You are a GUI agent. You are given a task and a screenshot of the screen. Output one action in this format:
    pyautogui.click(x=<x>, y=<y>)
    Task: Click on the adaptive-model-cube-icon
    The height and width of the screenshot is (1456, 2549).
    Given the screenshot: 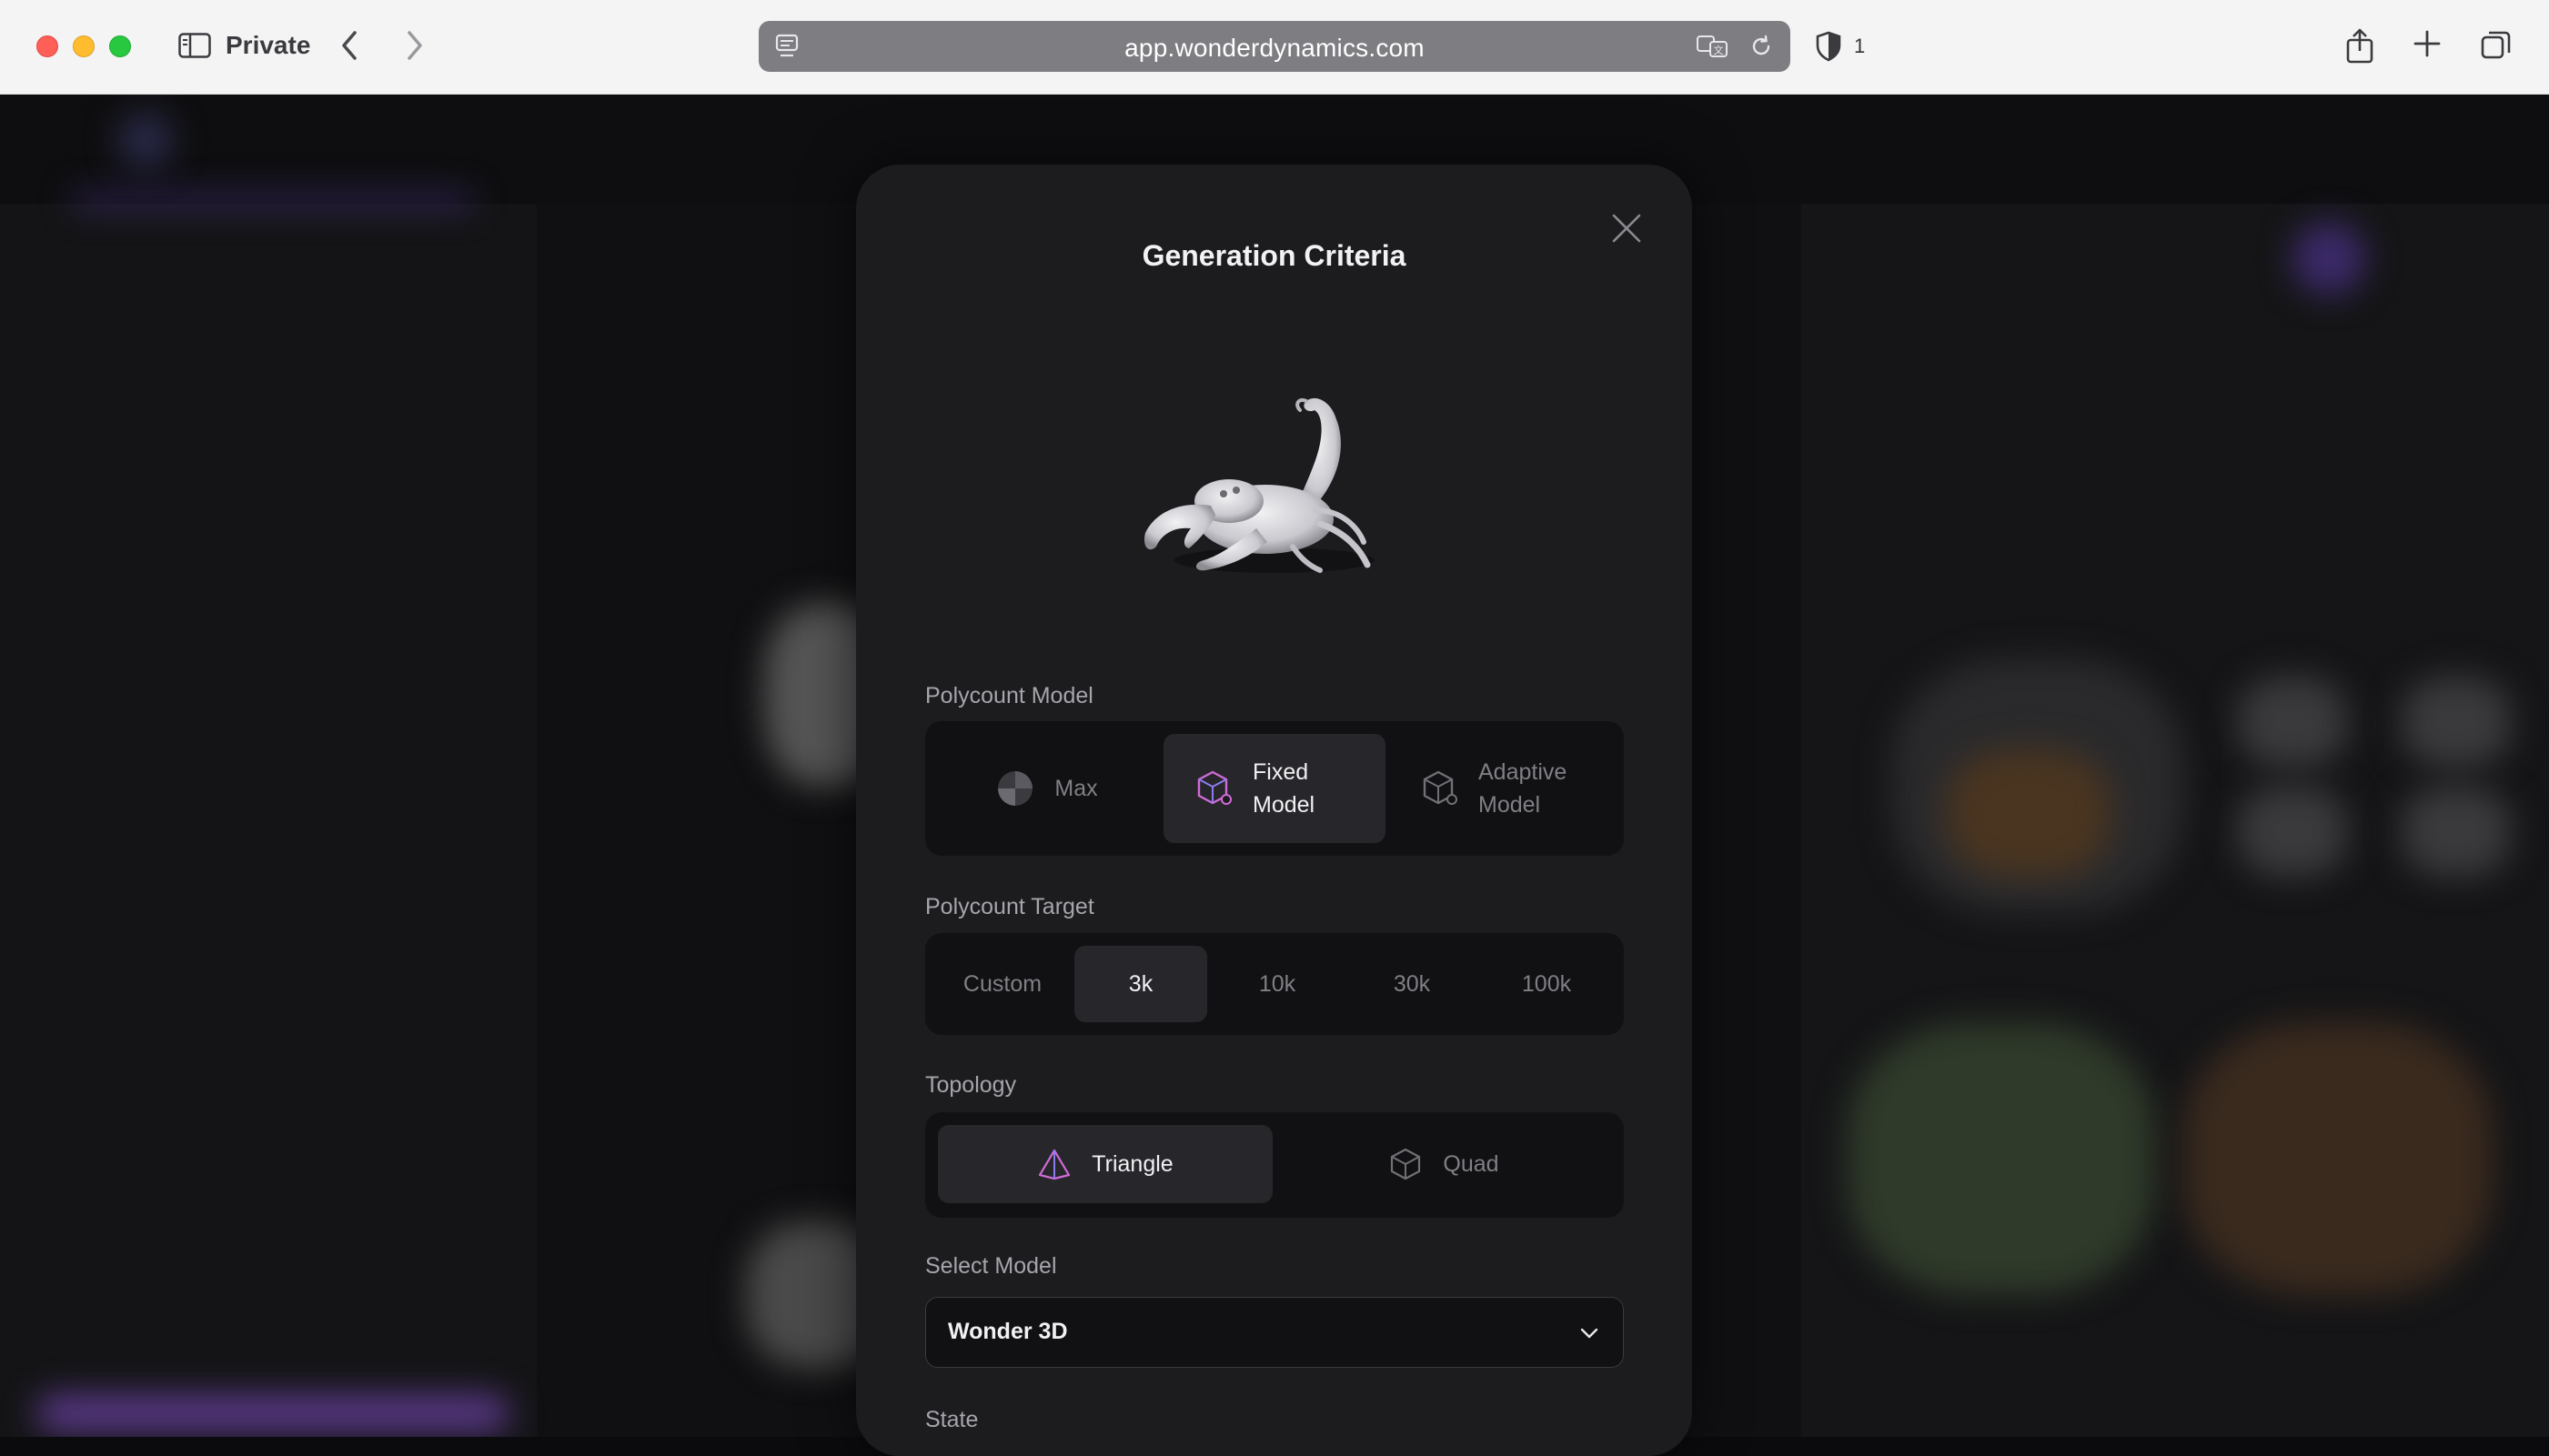 What is the action you would take?
    pyautogui.click(x=1440, y=789)
    